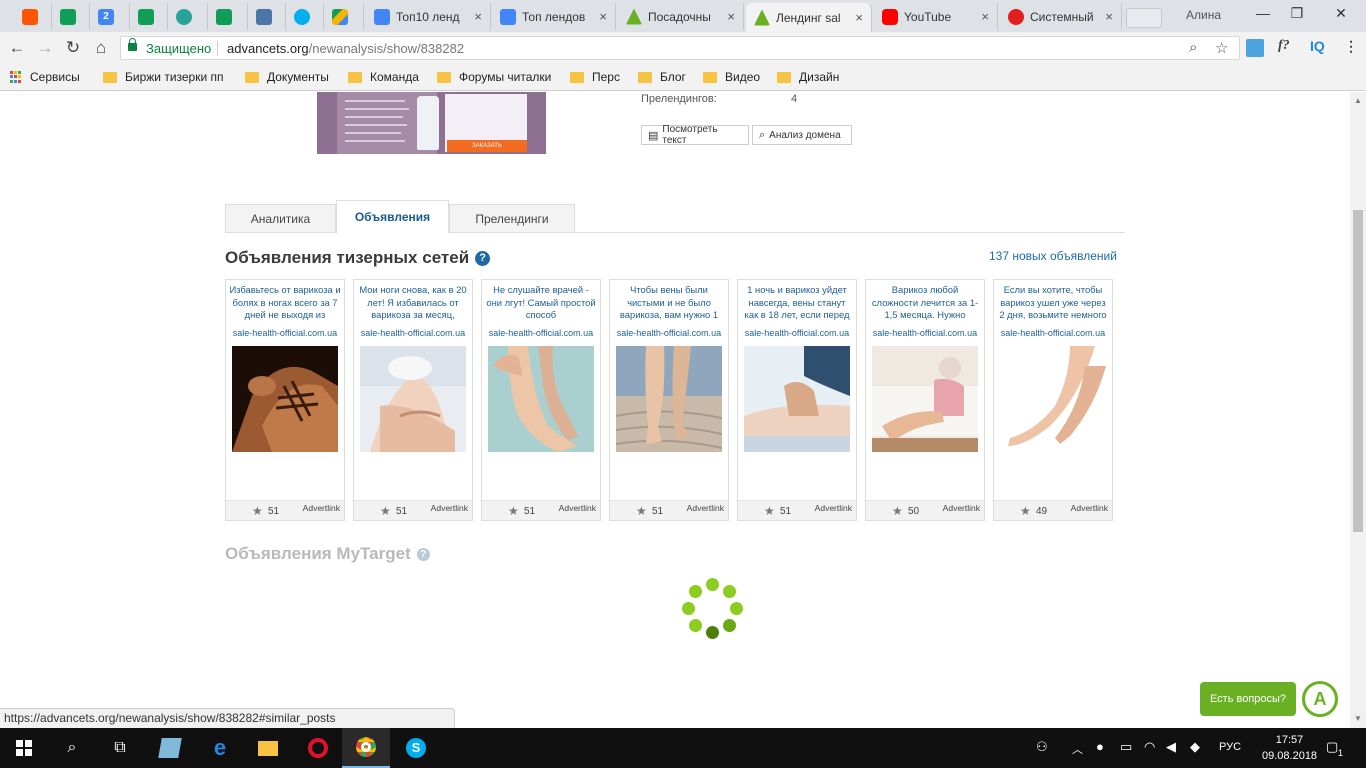 Image resolution: width=1366 pixels, height=768 pixels. Describe the element at coordinates (345, 48) in the screenshot. I see `url-text: advancets.org/newanalysis/show/838282` at that location.